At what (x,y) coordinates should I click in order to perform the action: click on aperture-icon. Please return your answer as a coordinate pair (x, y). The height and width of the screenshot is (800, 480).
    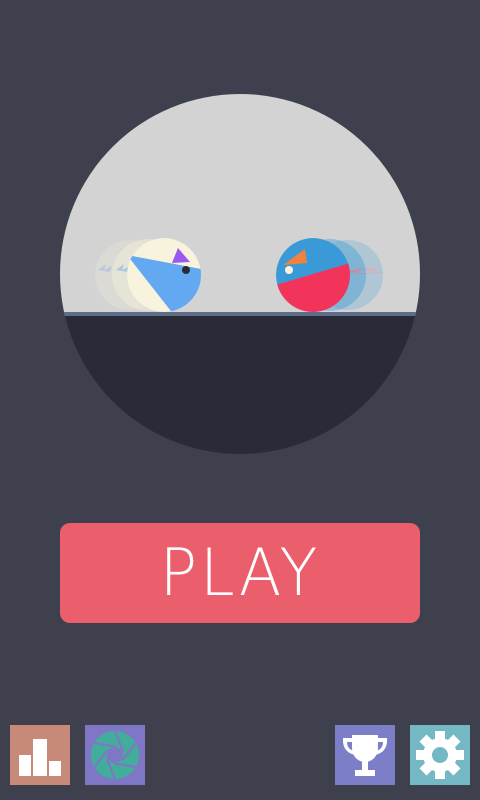
    Looking at the image, I should click on (115, 755).